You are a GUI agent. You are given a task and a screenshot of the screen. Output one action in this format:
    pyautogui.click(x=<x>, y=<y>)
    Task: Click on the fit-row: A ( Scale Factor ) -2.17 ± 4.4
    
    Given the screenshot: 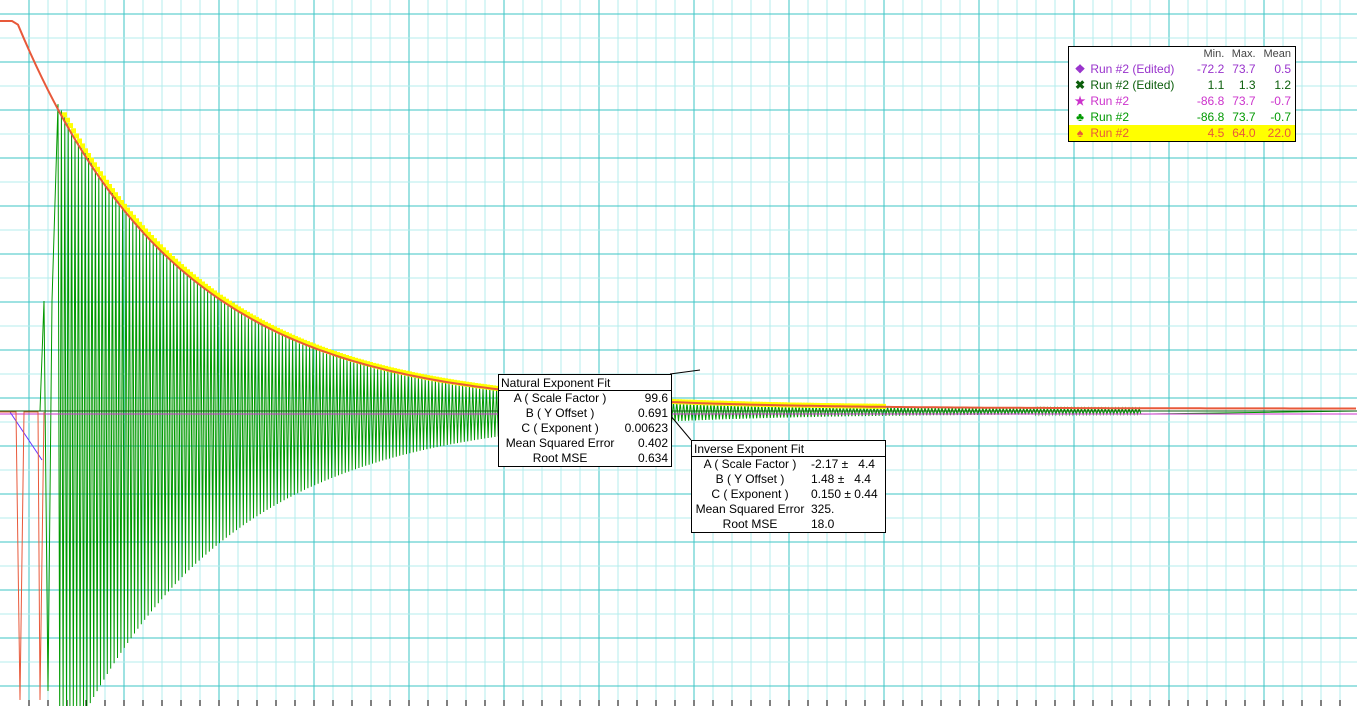 What is the action you would take?
    pyautogui.click(x=786, y=464)
    